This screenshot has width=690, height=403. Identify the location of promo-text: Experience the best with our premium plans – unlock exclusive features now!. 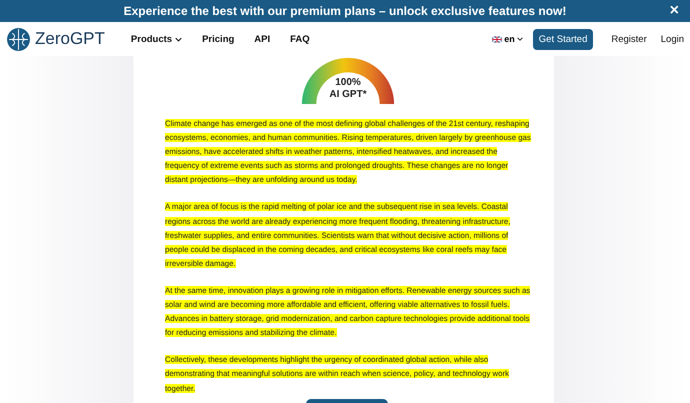
(345, 11).